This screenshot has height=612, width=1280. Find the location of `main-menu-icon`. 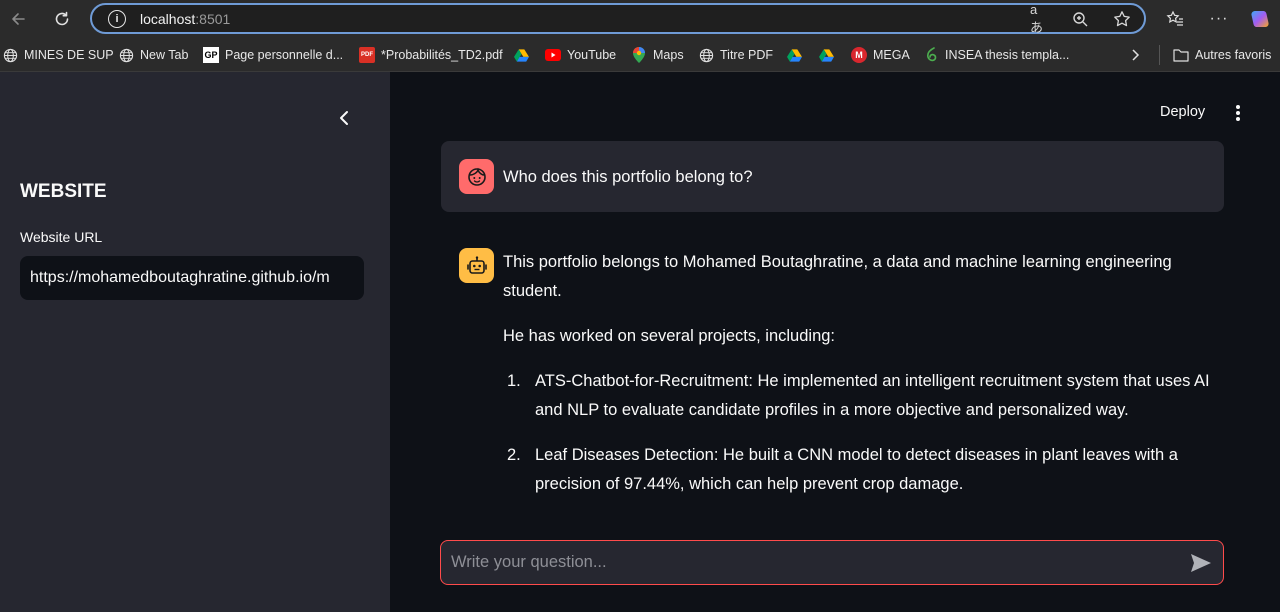

main-menu-icon is located at coordinates (1238, 113).